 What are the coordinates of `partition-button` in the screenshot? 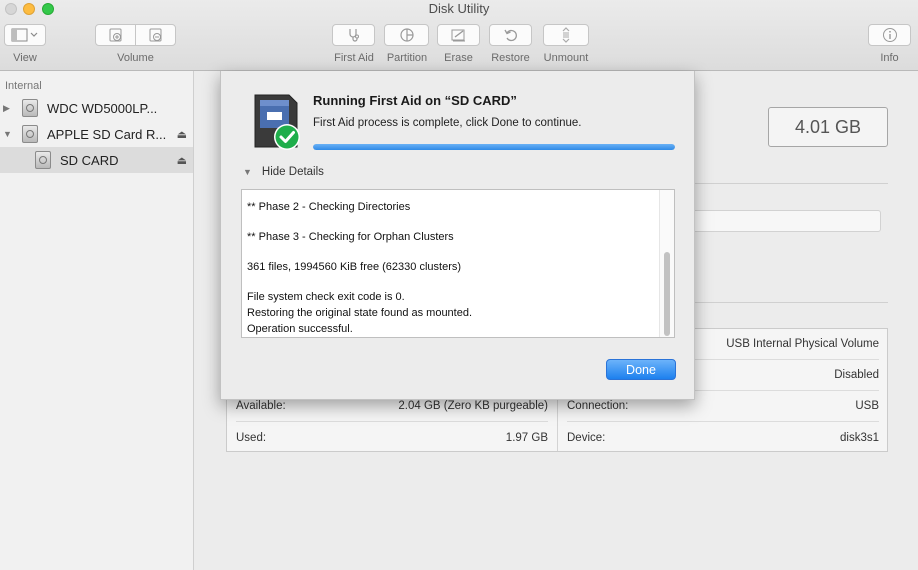 It's located at (406, 35).